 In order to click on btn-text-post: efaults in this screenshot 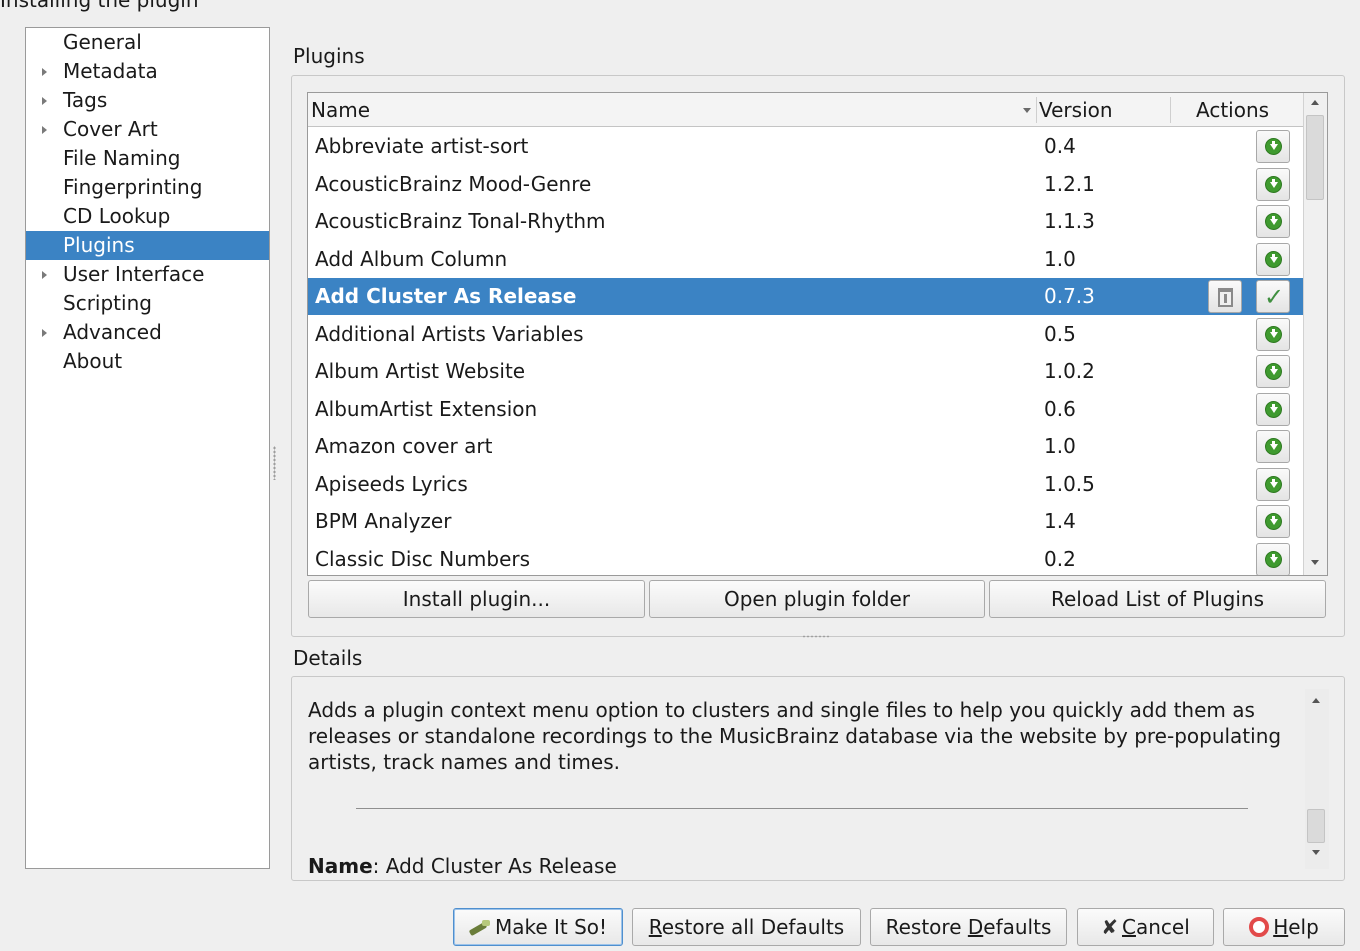, I will do `click(1017, 927)`.